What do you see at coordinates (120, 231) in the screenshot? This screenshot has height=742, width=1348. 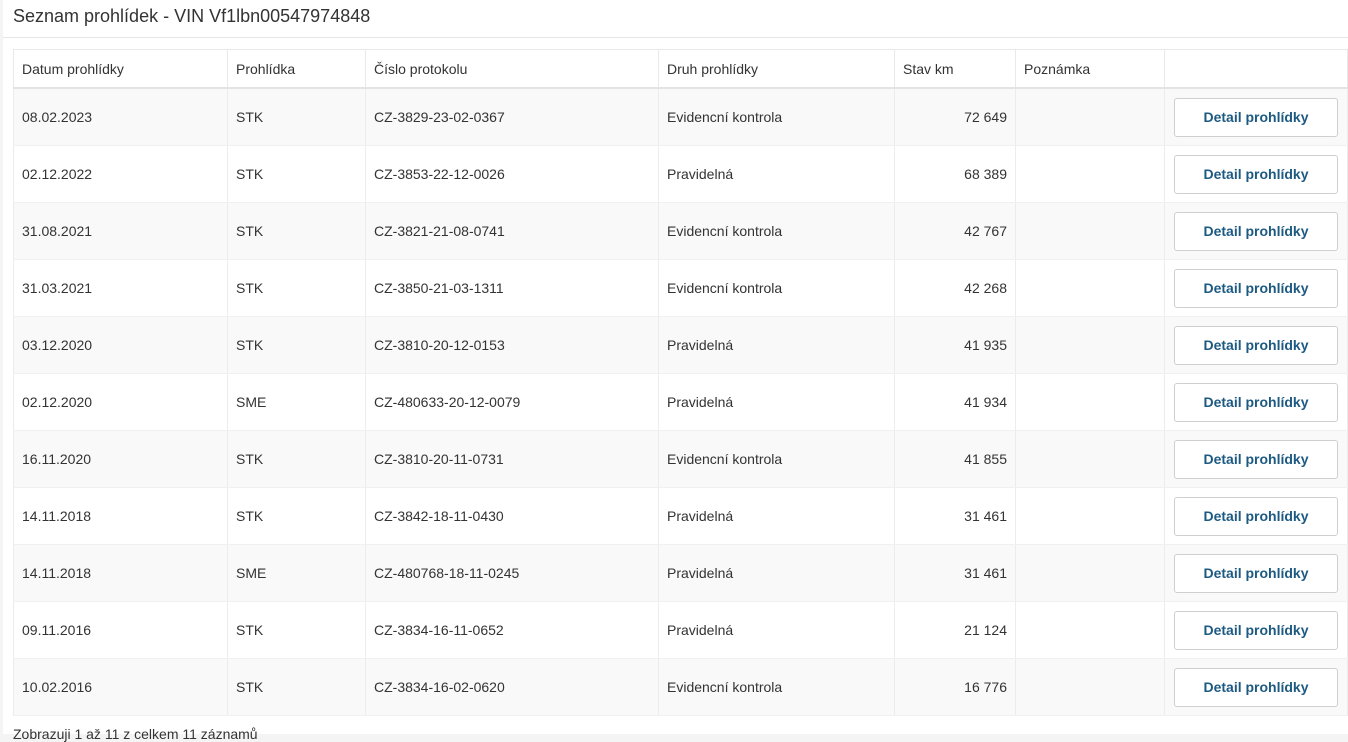 I see `cell-datum: 31.08.2021` at bounding box center [120, 231].